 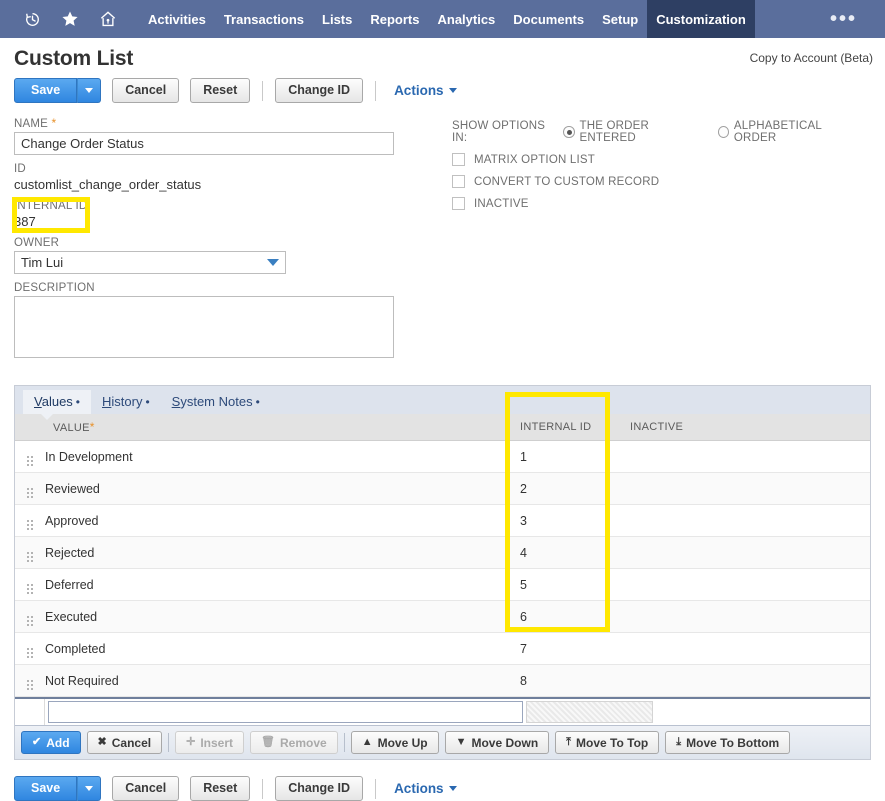 What do you see at coordinates (32, 19) in the screenshot?
I see `recent-records-icon` at bounding box center [32, 19].